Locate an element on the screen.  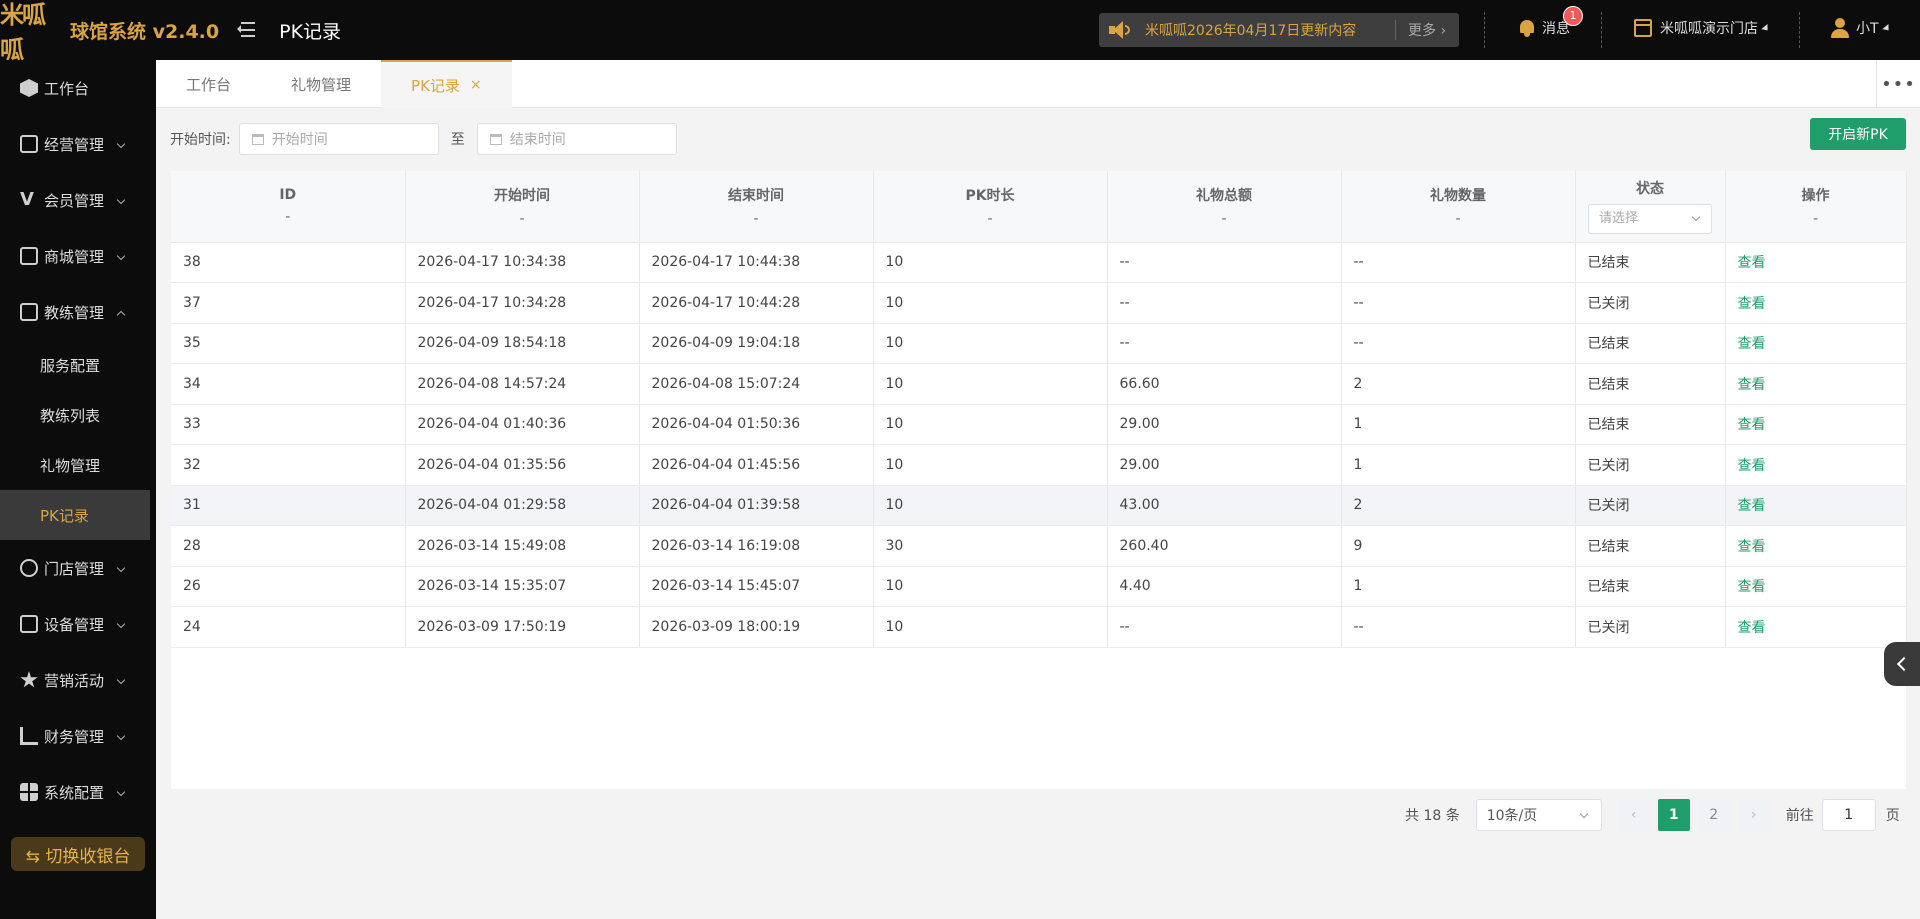
cell-id: 32 is located at coordinates (288, 465).